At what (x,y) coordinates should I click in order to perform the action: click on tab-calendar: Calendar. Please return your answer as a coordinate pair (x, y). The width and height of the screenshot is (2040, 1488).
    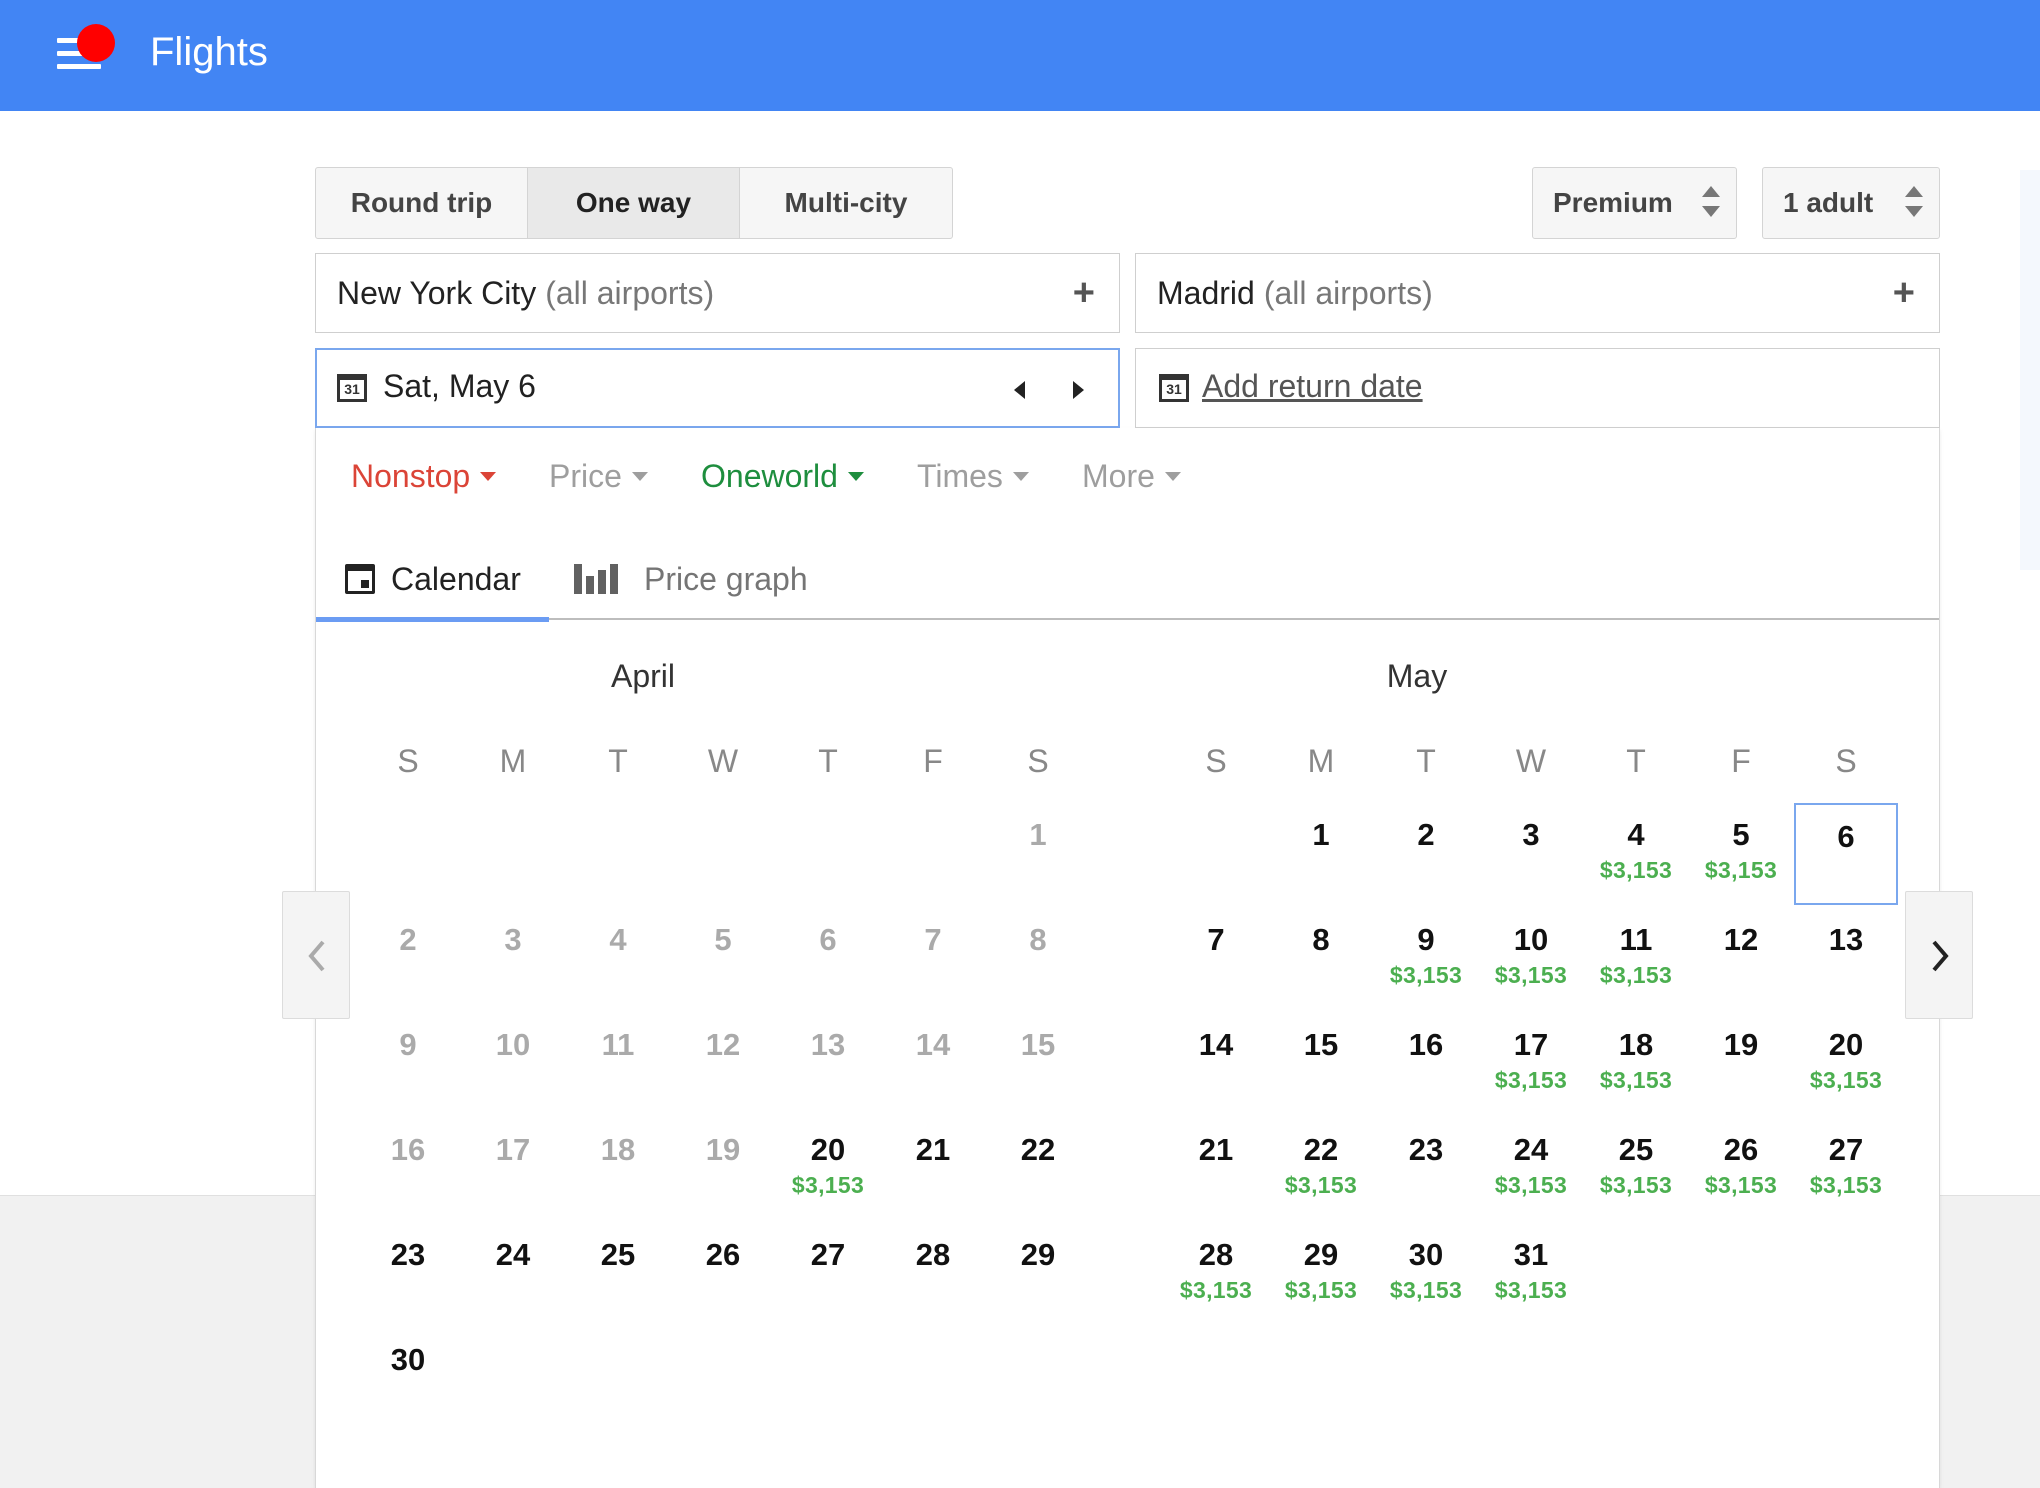
    Looking at the image, I should click on (432, 580).